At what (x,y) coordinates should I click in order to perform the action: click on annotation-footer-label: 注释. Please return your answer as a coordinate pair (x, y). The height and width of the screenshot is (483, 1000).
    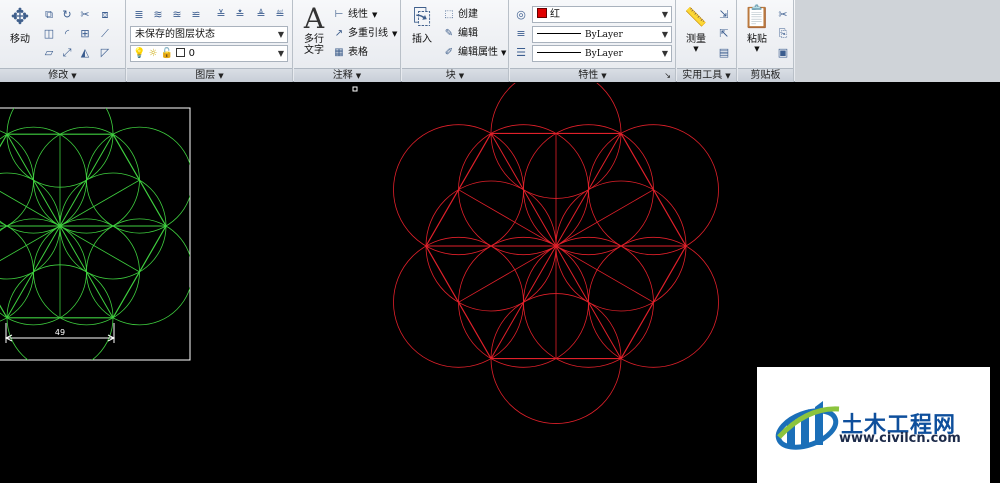
    Looking at the image, I should click on (342, 75).